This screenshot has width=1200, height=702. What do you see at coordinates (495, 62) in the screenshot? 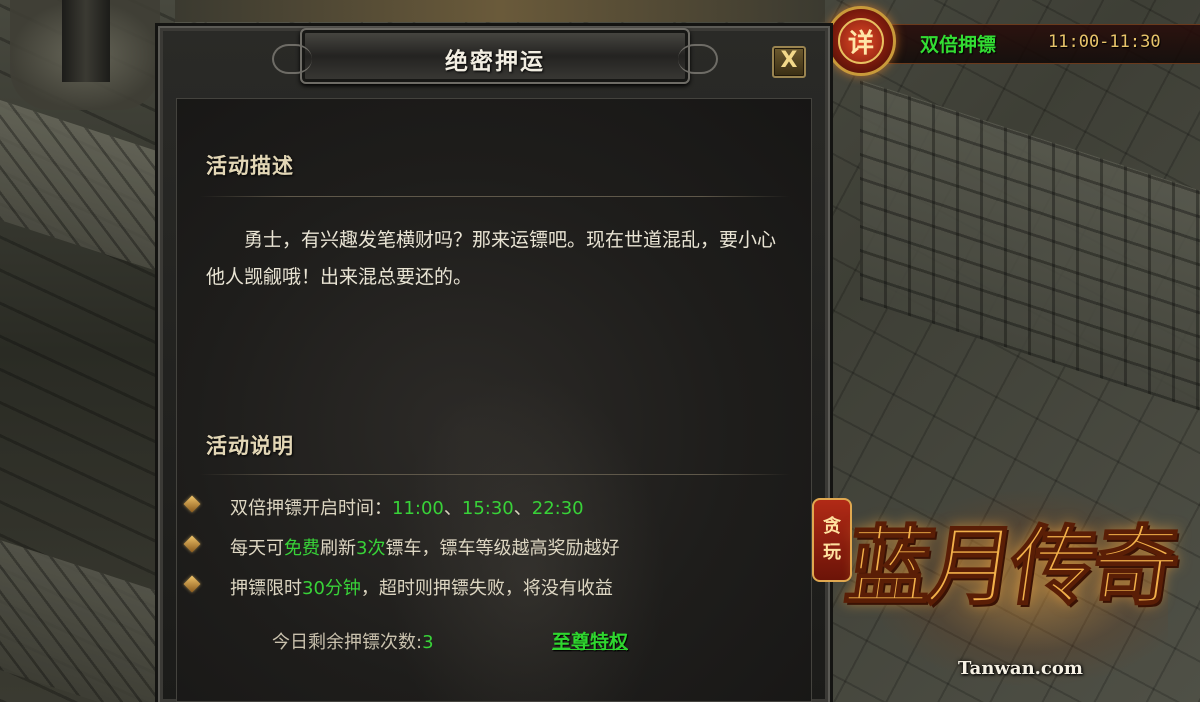
I see `dialog-title: 绝密押运` at bounding box center [495, 62].